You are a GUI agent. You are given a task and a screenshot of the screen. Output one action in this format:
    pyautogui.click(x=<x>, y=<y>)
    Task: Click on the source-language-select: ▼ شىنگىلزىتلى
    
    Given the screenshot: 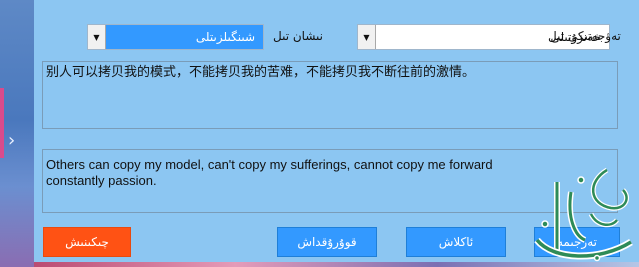 What is the action you would take?
    pyautogui.click(x=175, y=37)
    